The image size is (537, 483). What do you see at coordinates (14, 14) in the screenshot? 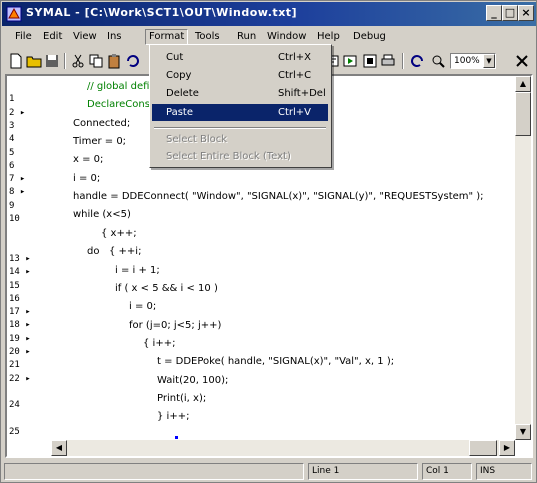
I see `app-icon` at bounding box center [14, 14].